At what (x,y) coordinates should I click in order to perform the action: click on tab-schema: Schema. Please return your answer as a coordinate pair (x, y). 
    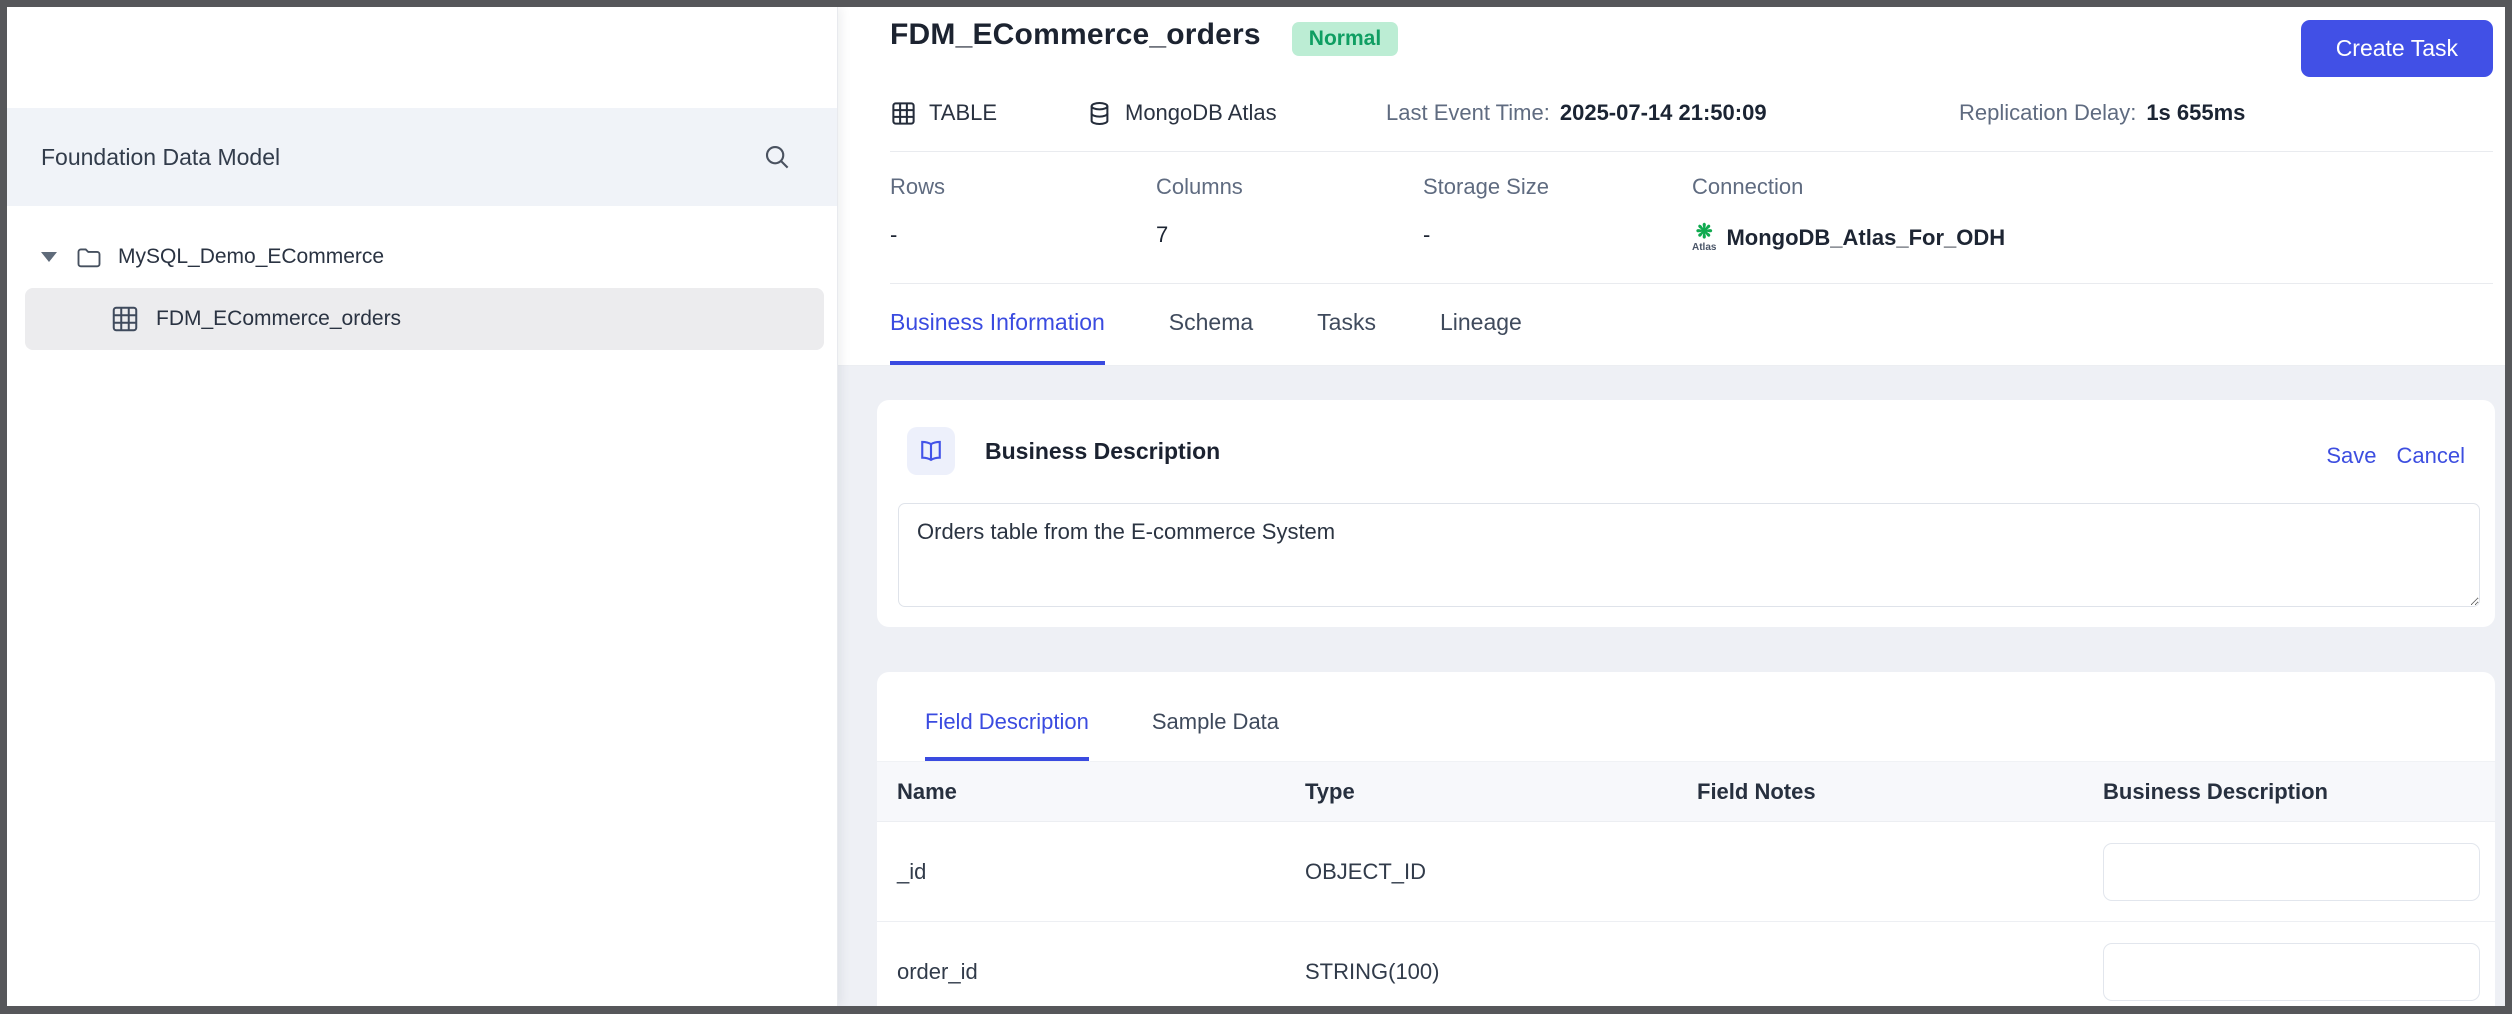
    Looking at the image, I should click on (1211, 324).